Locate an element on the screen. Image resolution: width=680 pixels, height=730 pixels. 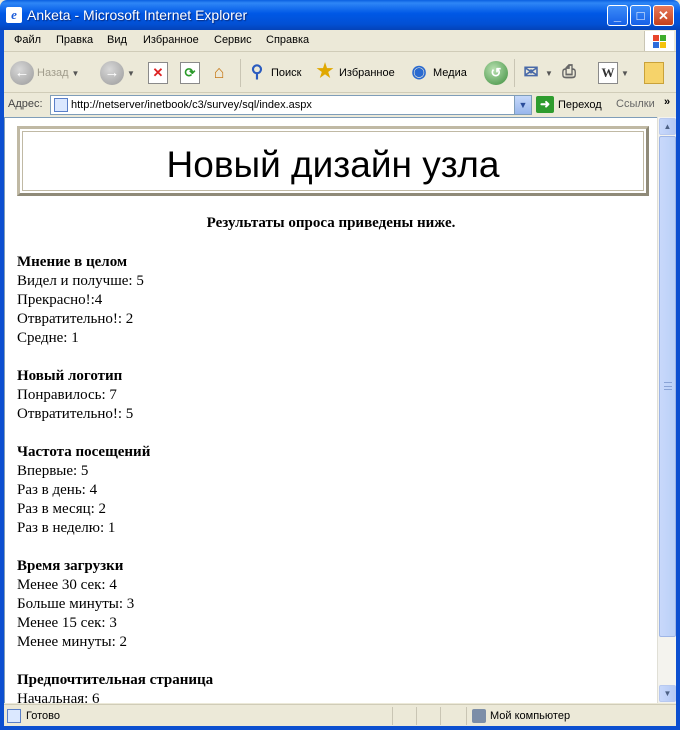
vertical-scrollbar: ▲ ▼ is located at coordinates (666, 410).